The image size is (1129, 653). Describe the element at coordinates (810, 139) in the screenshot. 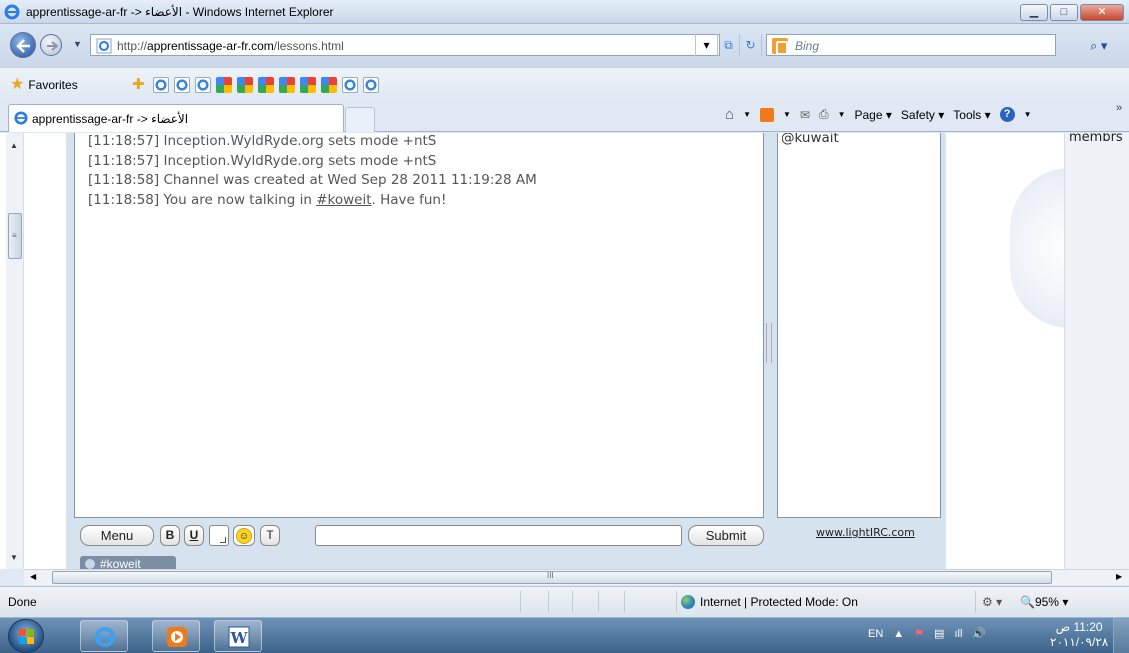

I see `user-list-item: @kuwait` at that location.